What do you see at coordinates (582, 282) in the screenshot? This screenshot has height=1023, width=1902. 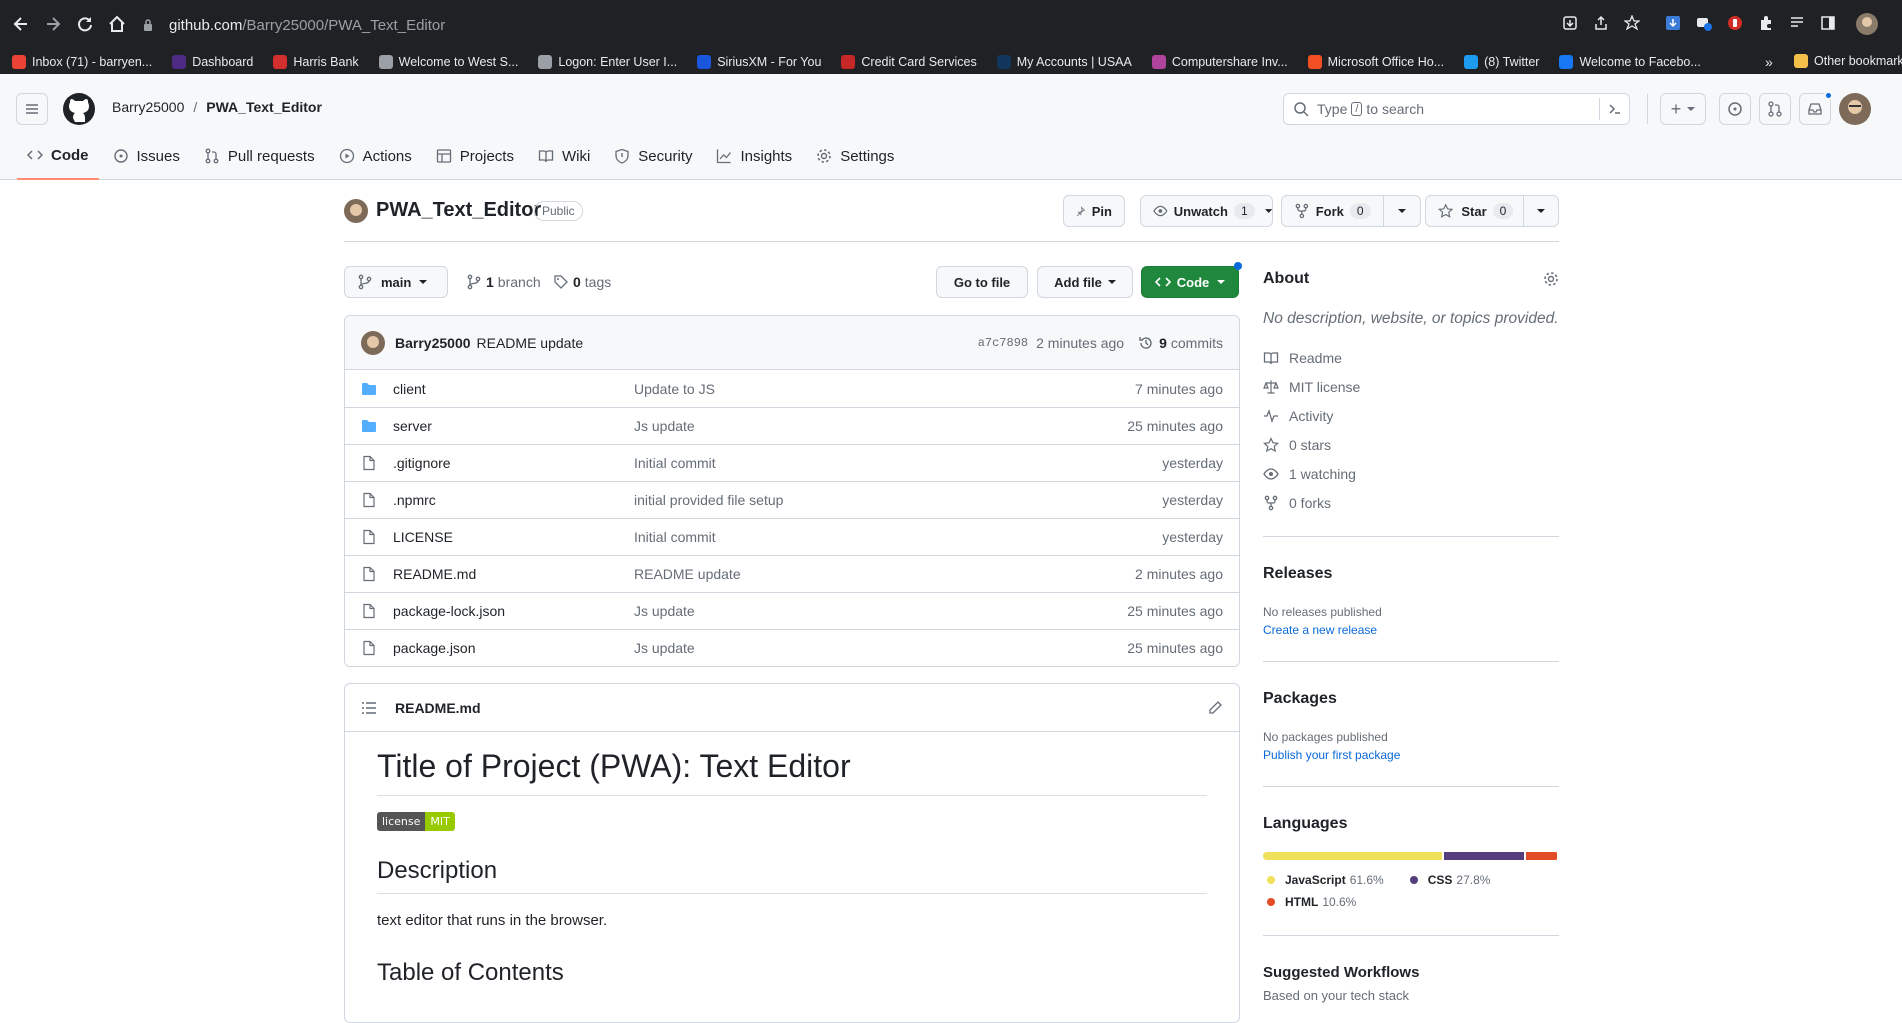 I see `tags-link: 0 tags` at bounding box center [582, 282].